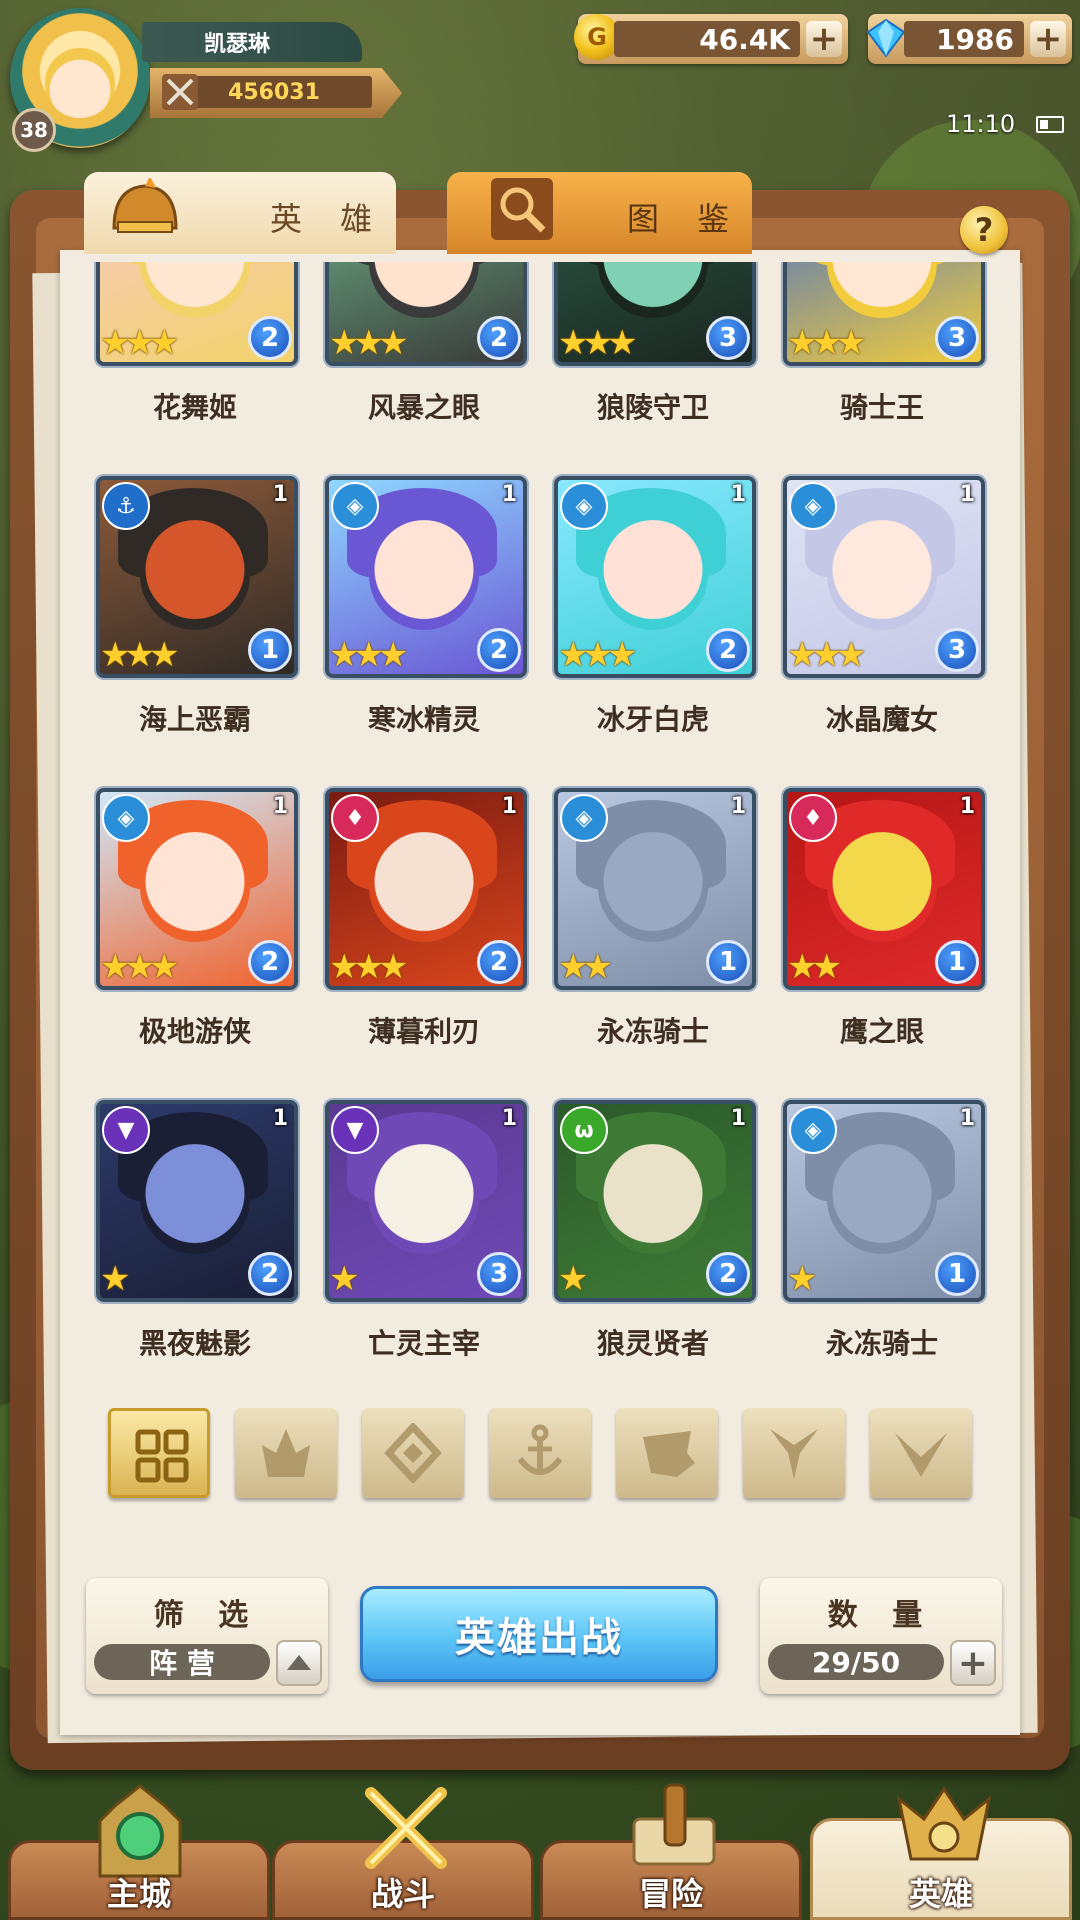 The height and width of the screenshot is (1920, 1080). What do you see at coordinates (406, 1828) in the screenshot?
I see `crossed-swords-nav-icon` at bounding box center [406, 1828].